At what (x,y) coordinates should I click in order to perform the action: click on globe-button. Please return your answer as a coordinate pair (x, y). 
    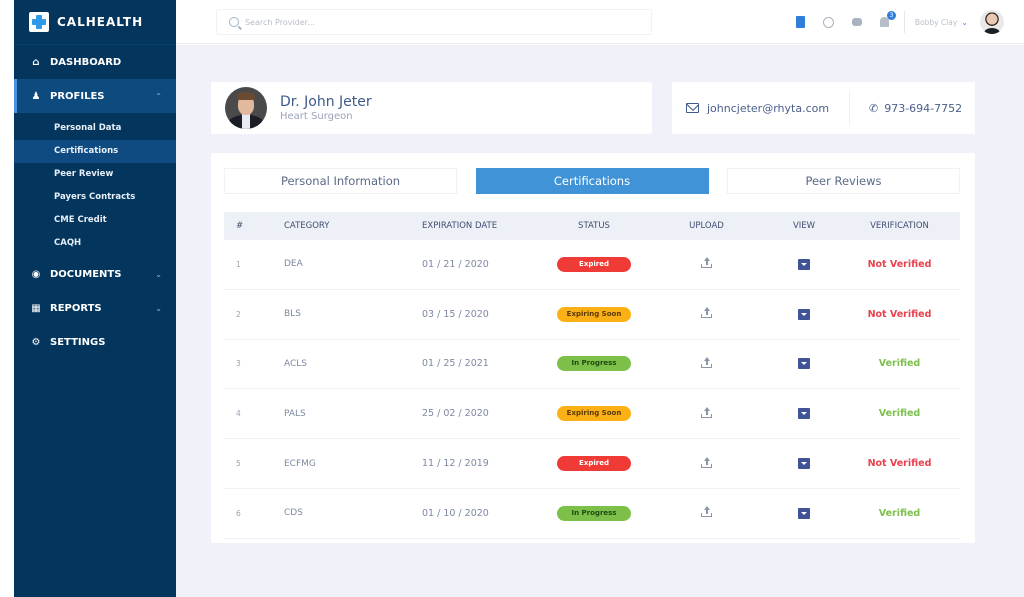
    Looking at the image, I should click on (829, 22).